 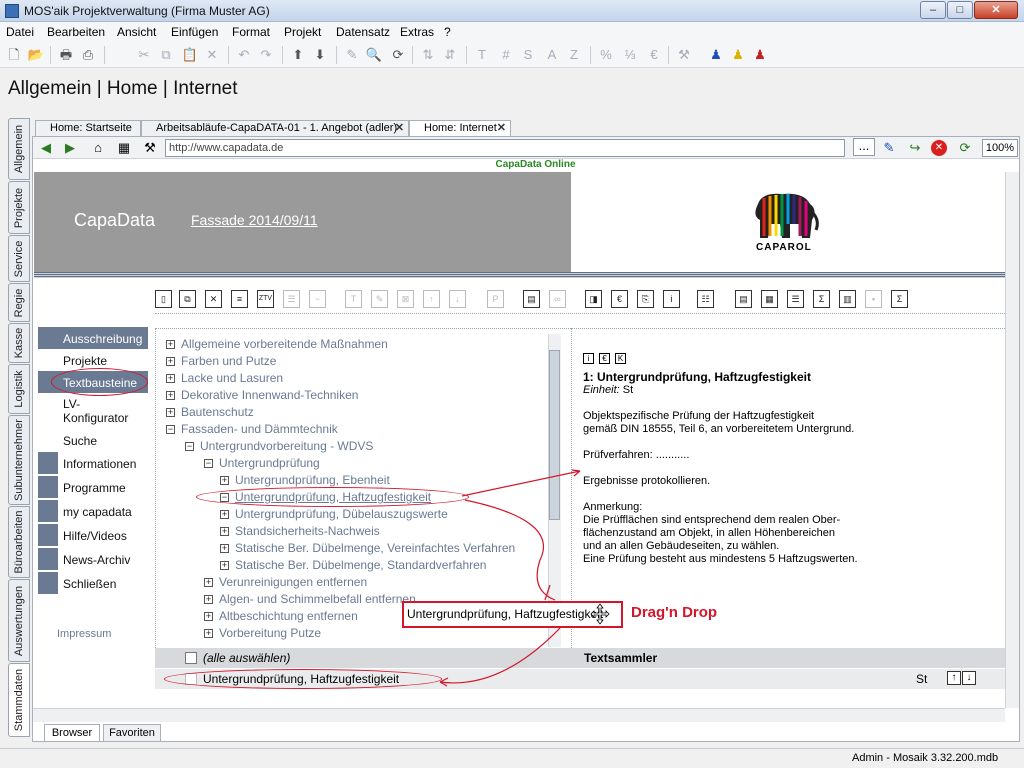 I want to click on form-icon: ▤, so click(x=743, y=299).